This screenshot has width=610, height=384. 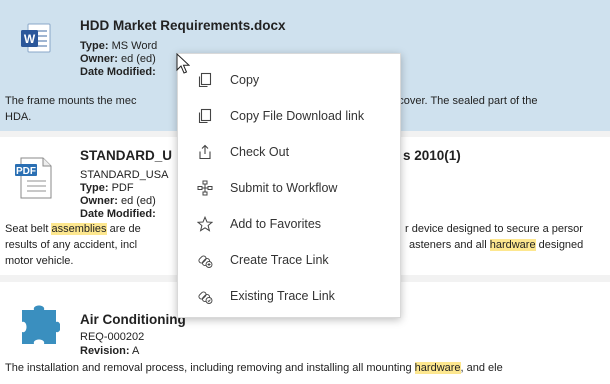 What do you see at coordinates (107, 188) in the screenshot?
I see `result-type: Type: PDF` at bounding box center [107, 188].